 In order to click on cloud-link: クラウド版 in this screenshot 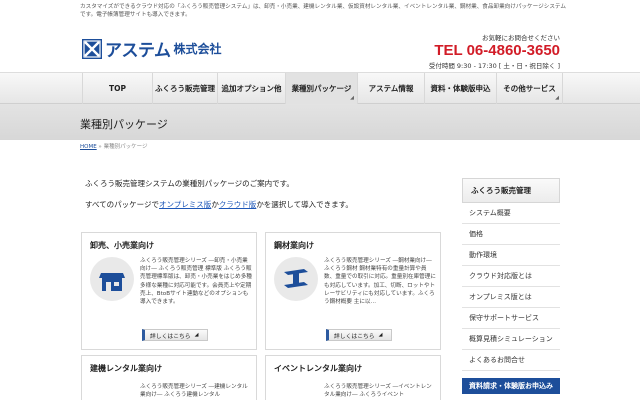, I will do `click(238, 204)`.